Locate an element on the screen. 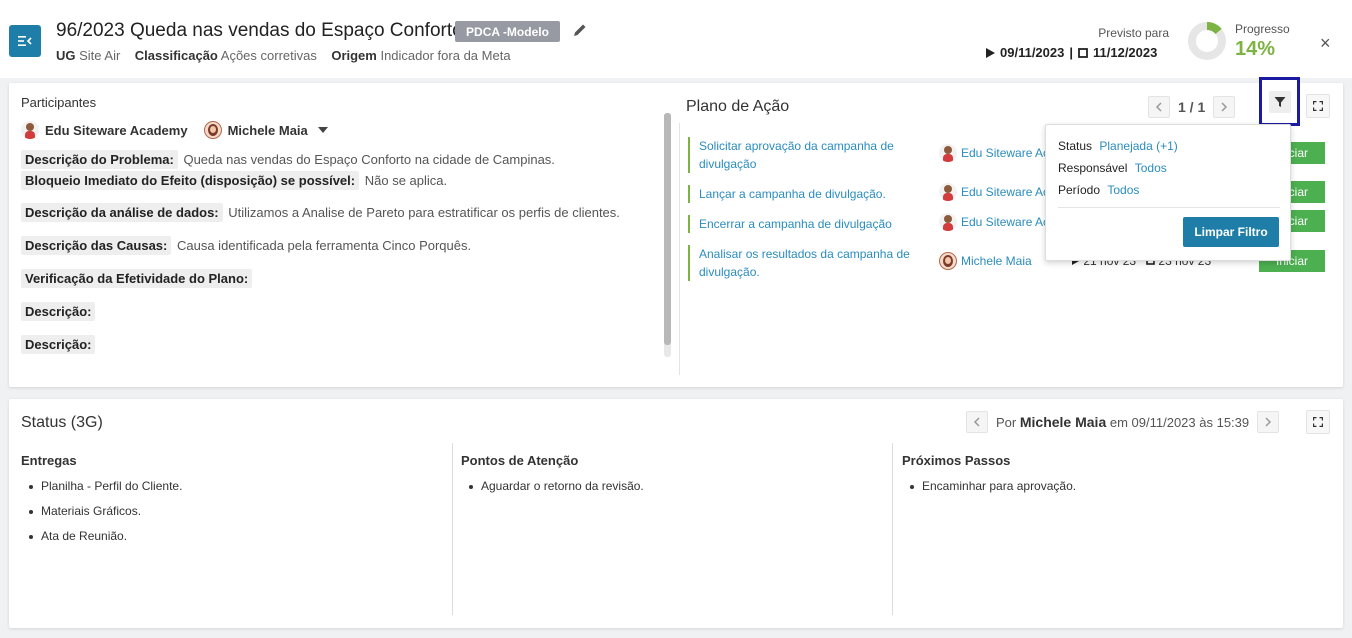 The width and height of the screenshot is (1352, 638). list-item: Materiais Gráficos. is located at coordinates (233, 511).